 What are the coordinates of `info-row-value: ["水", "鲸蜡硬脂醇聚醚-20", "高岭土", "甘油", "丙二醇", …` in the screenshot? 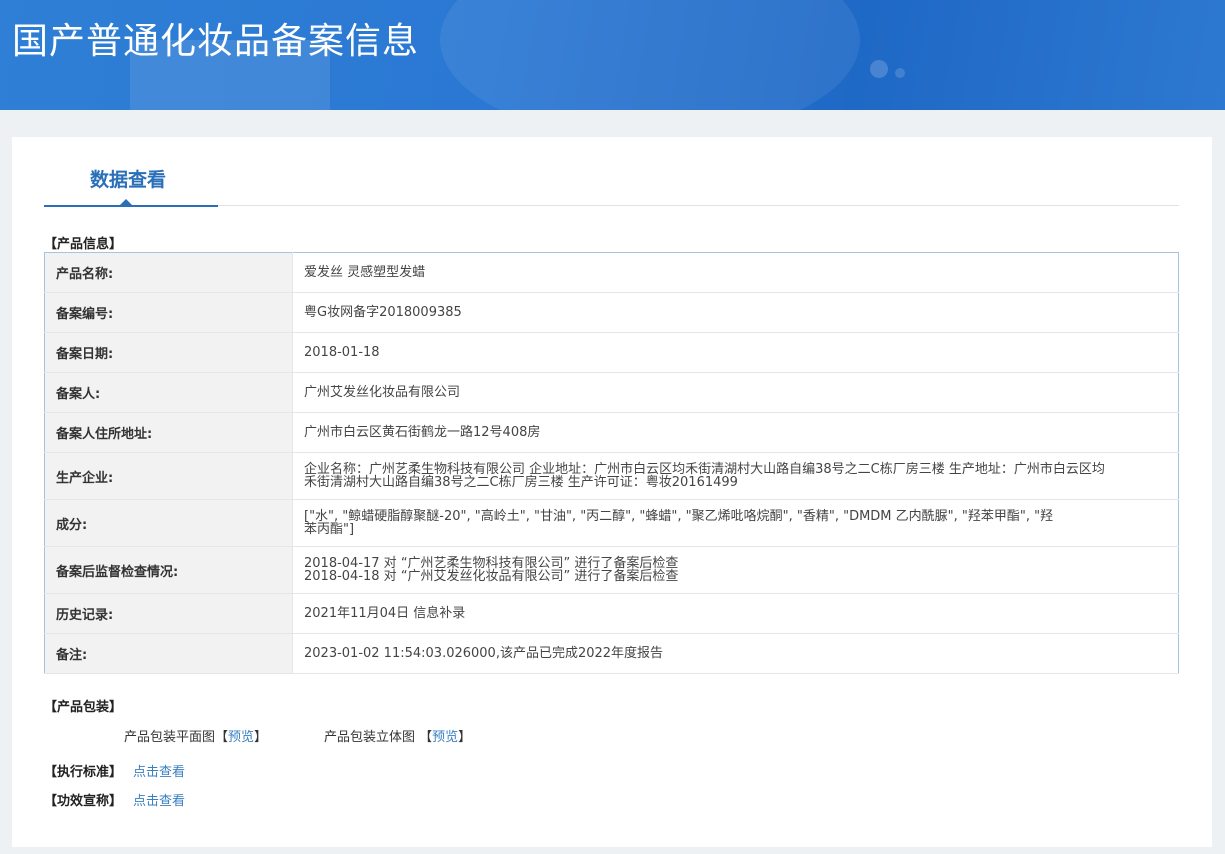 It's located at (735, 523).